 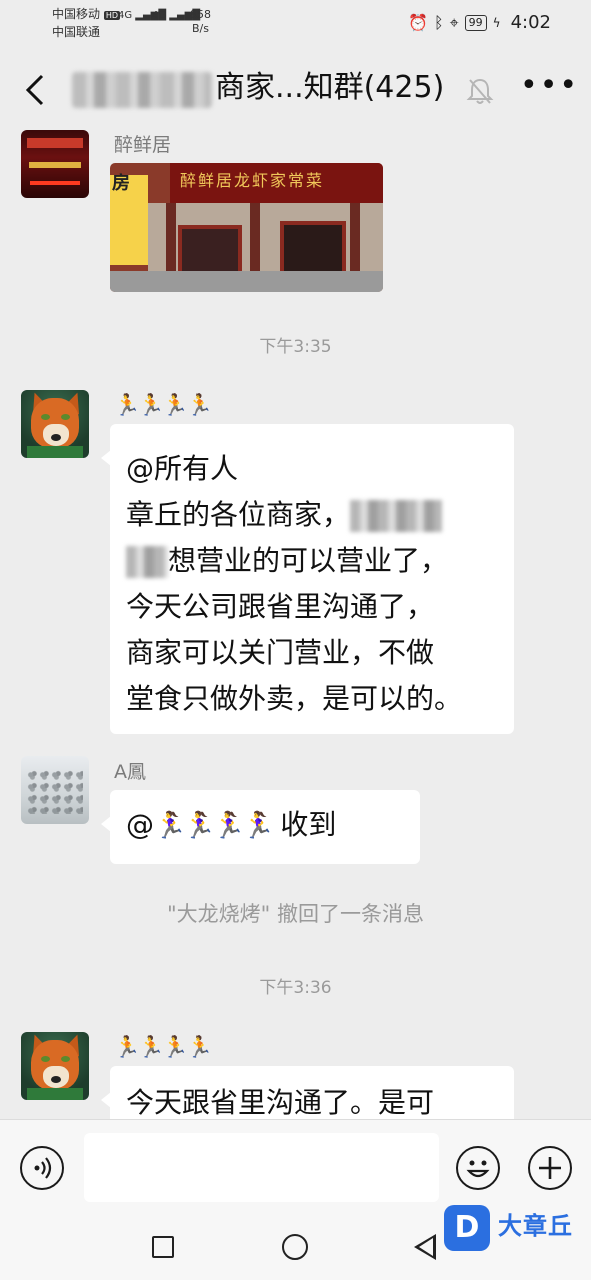 I want to click on message-input, so click(x=261, y=1167).